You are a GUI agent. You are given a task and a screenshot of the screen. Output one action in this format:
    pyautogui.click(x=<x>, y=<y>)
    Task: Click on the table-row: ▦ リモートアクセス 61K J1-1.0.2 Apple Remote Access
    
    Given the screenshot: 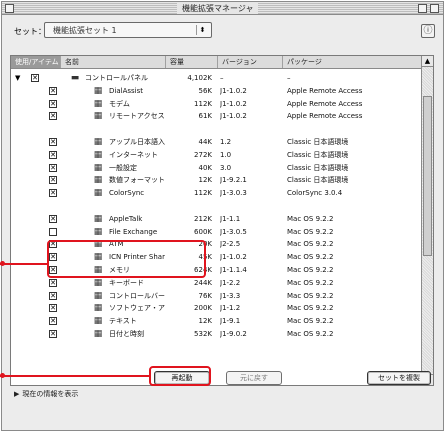 What is the action you would take?
    pyautogui.click(x=216, y=116)
    